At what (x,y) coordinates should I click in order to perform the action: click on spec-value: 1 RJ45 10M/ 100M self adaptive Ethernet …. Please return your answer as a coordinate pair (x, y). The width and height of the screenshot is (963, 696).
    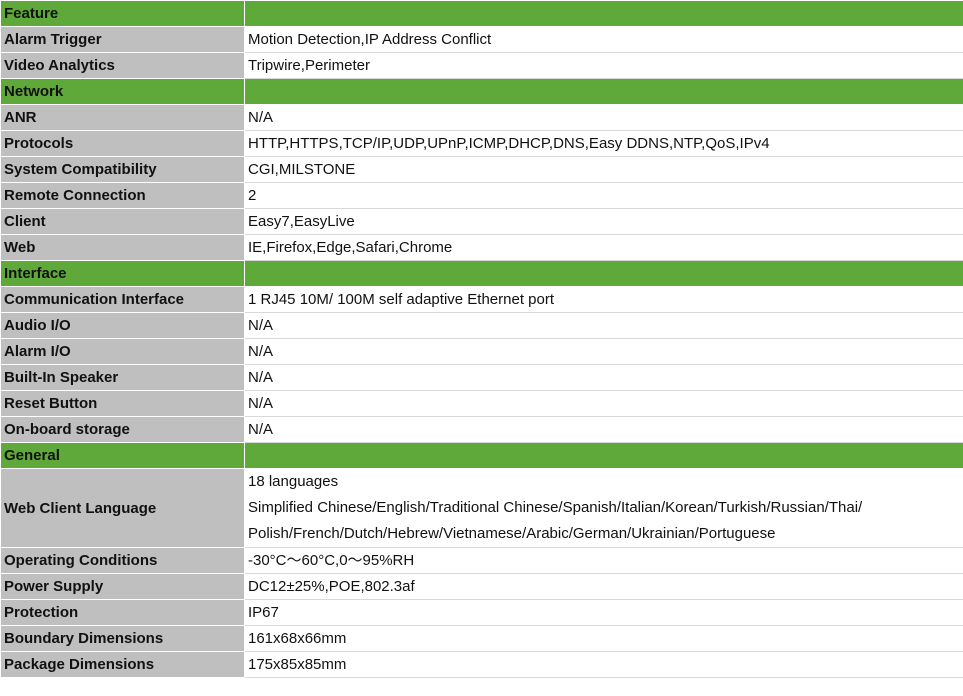
    Looking at the image, I should click on (603, 299).